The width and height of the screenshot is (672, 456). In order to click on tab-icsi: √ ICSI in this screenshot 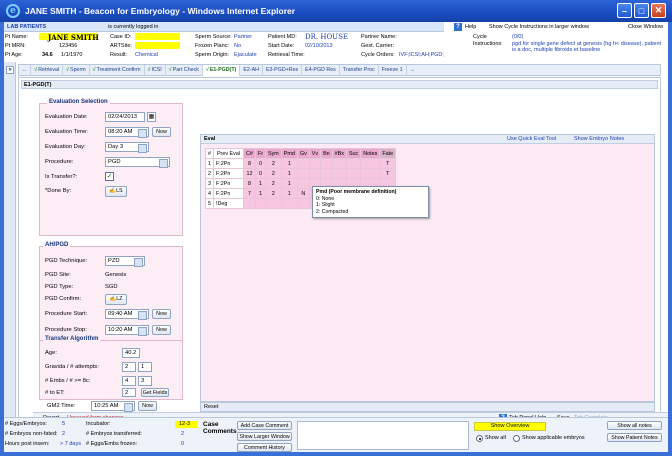, I will do `click(155, 70)`.